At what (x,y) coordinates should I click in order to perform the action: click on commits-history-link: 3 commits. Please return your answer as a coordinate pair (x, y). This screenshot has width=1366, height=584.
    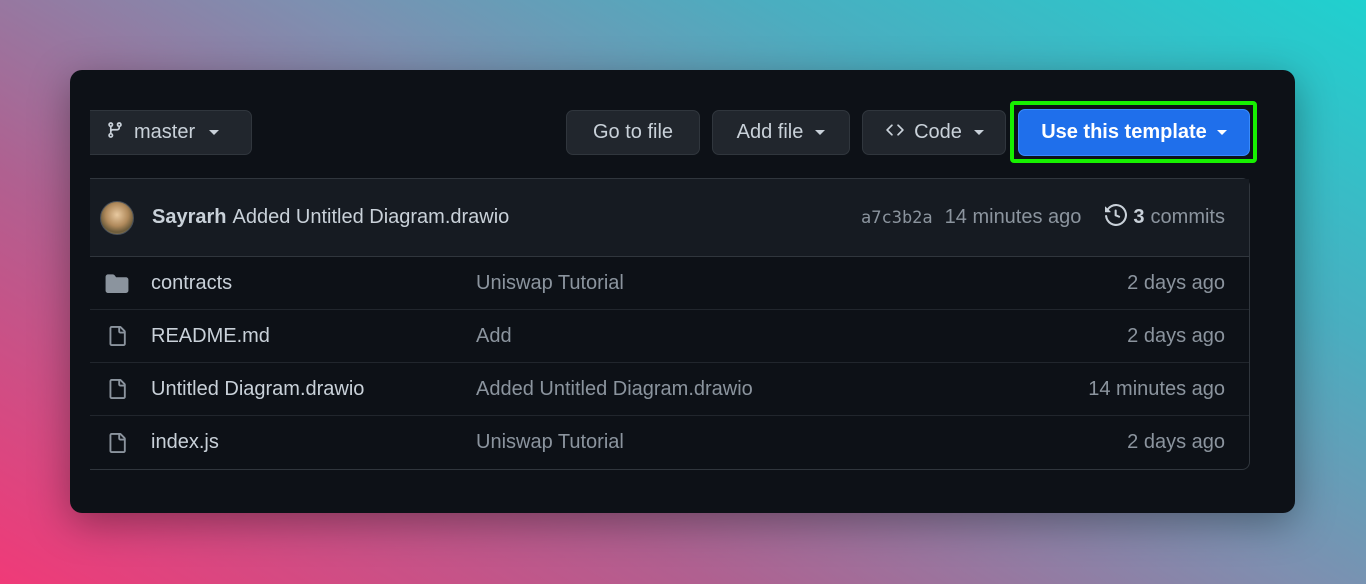
    Looking at the image, I should click on (1165, 217).